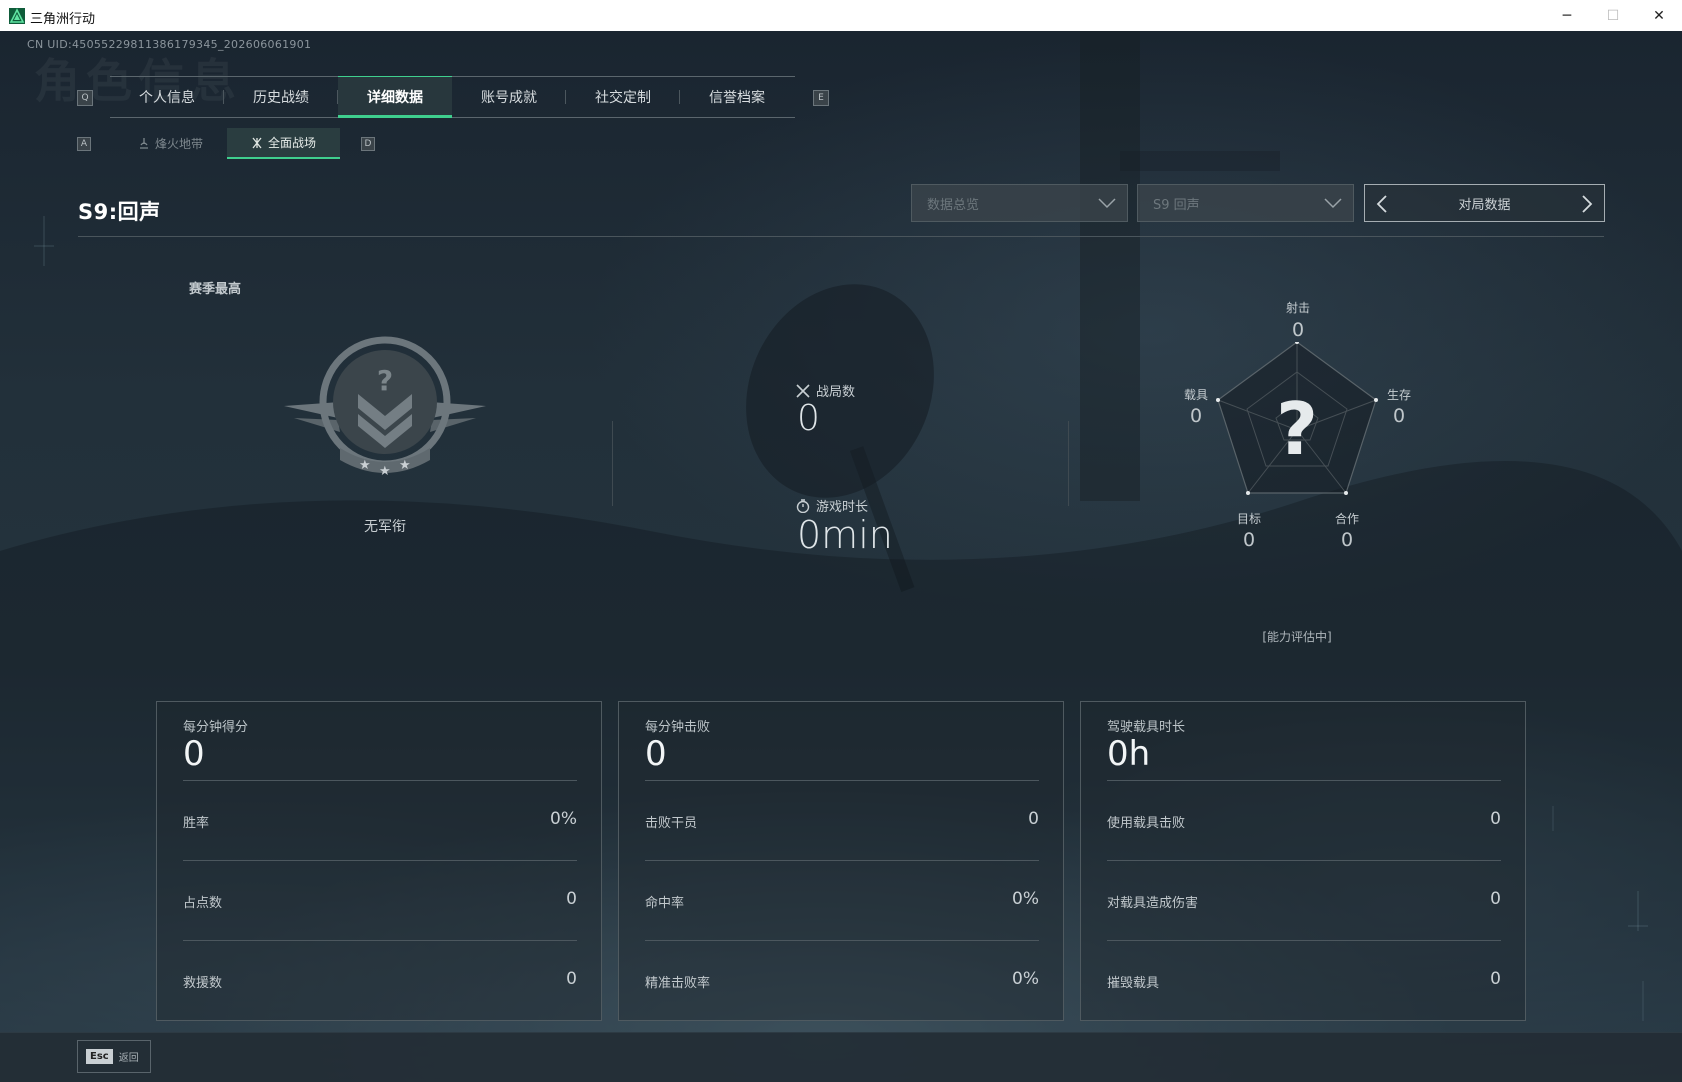 The image size is (1682, 1082). I want to click on dropdown-value: 数据总览, so click(953, 205).